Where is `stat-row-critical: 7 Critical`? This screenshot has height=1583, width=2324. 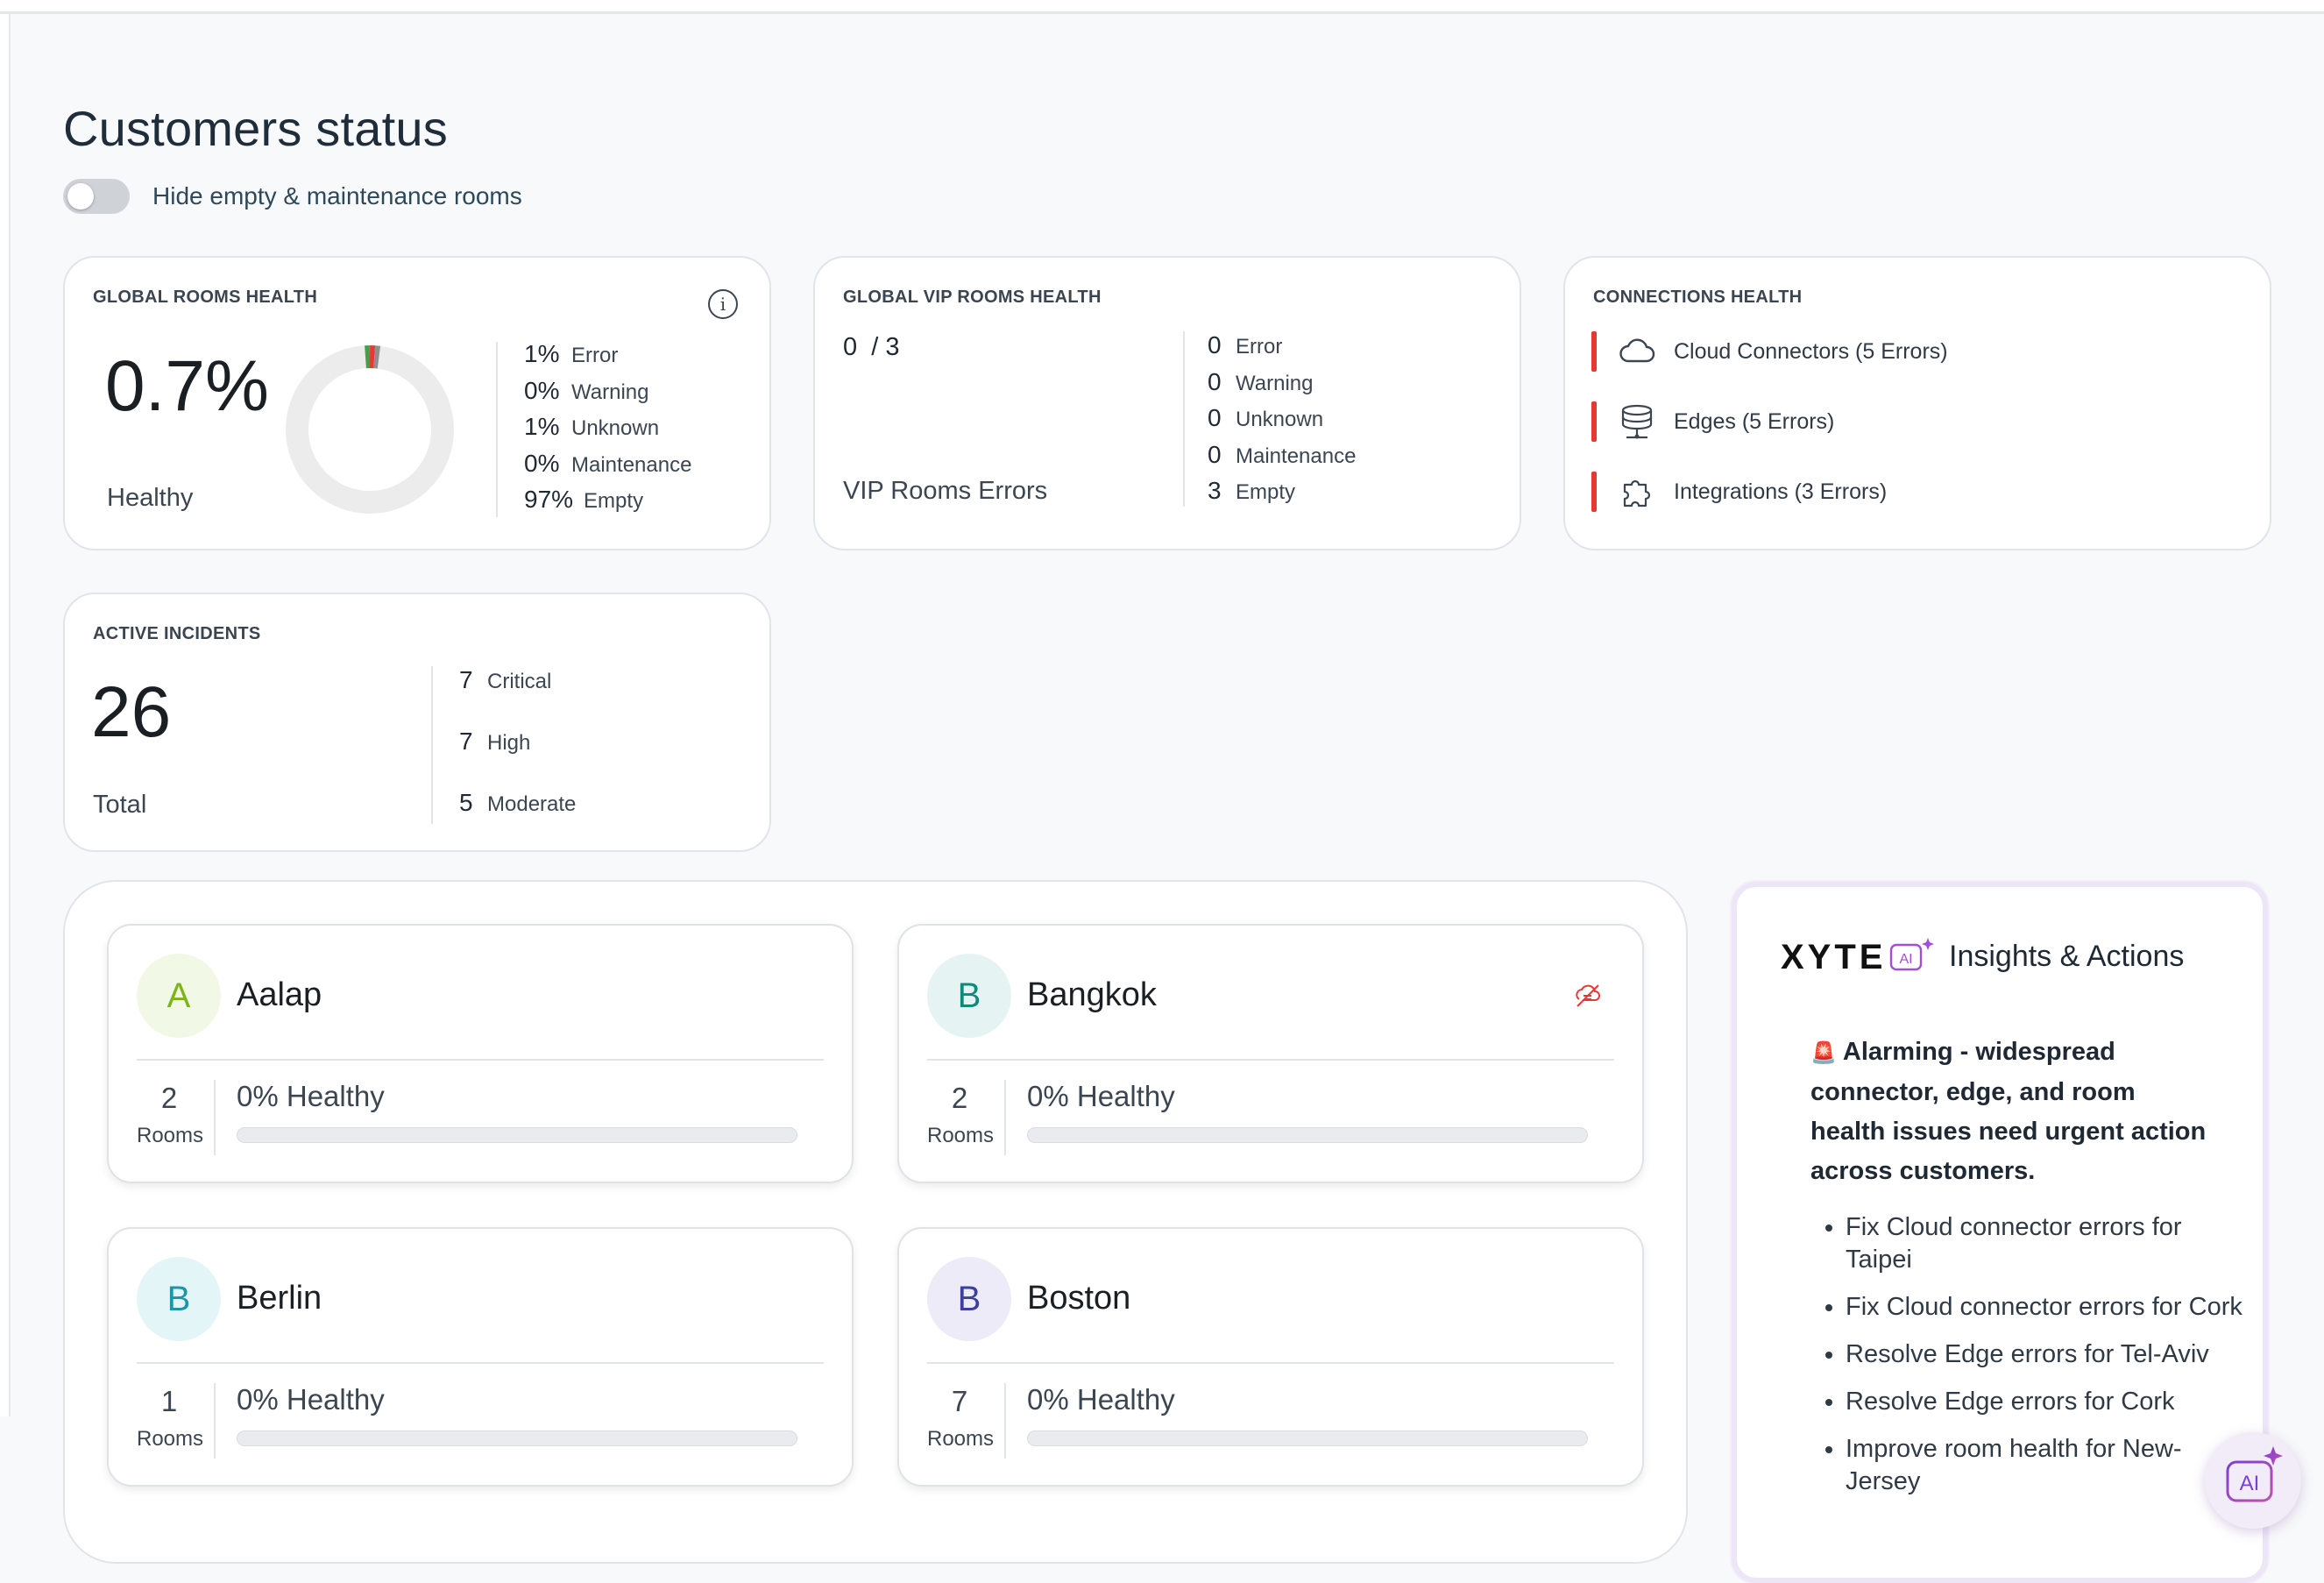 stat-row-critical: 7 Critical is located at coordinates (505, 680).